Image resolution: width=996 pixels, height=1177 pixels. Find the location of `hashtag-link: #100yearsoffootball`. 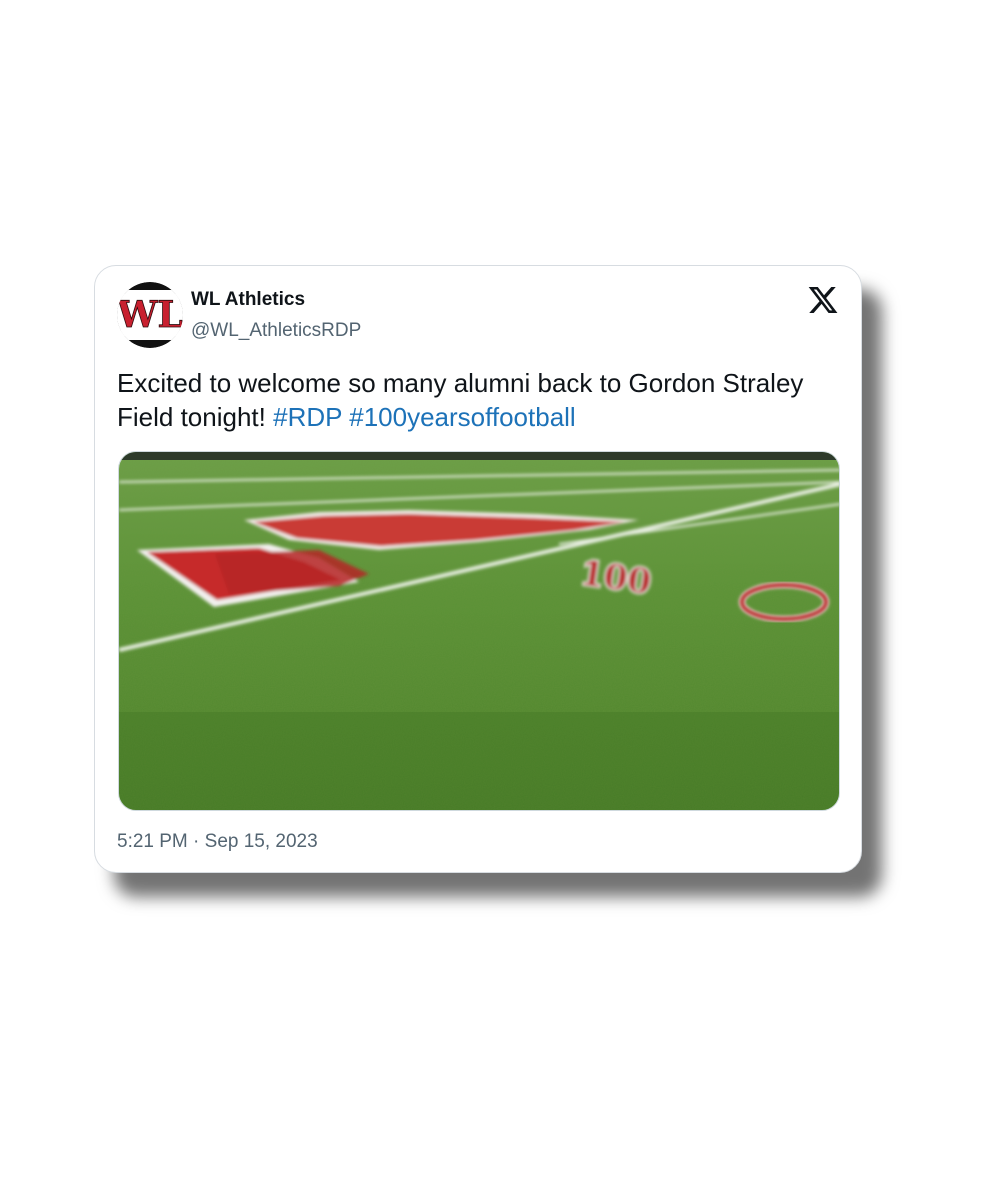

hashtag-link: #100yearsoffootball is located at coordinates (462, 417).